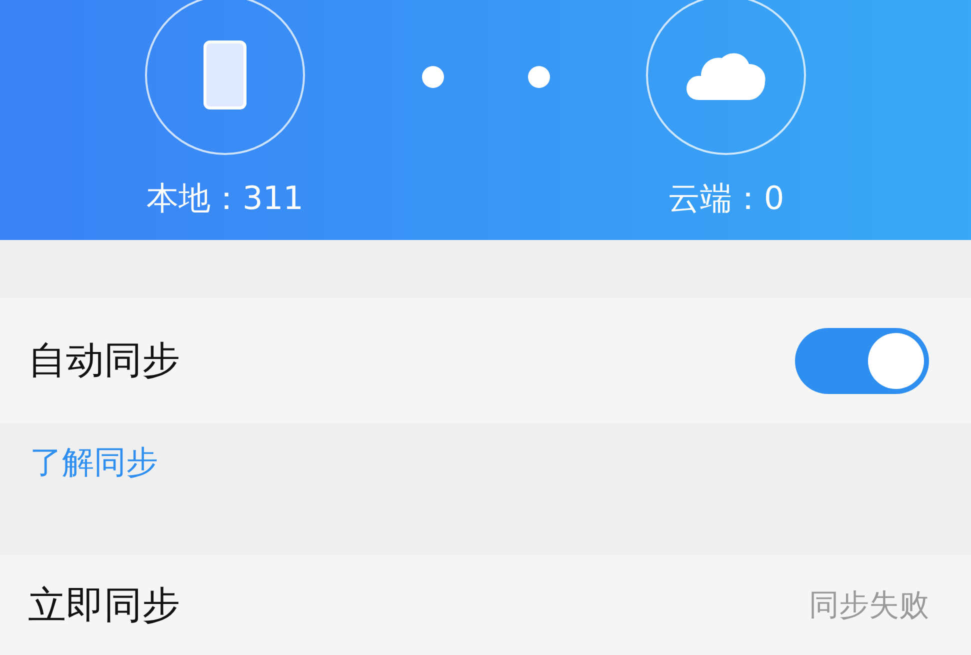 This screenshot has height=655, width=971. Describe the element at coordinates (726, 198) in the screenshot. I see `cloud-count: 云端：0` at that location.